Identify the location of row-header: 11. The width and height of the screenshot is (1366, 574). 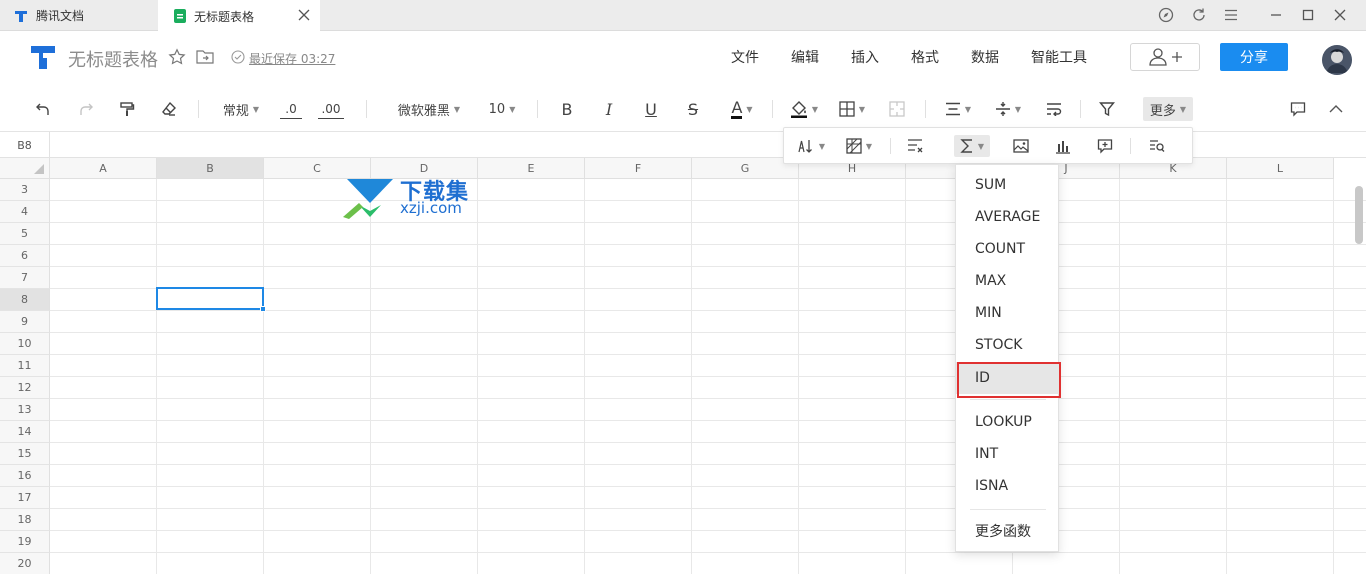
(25, 366).